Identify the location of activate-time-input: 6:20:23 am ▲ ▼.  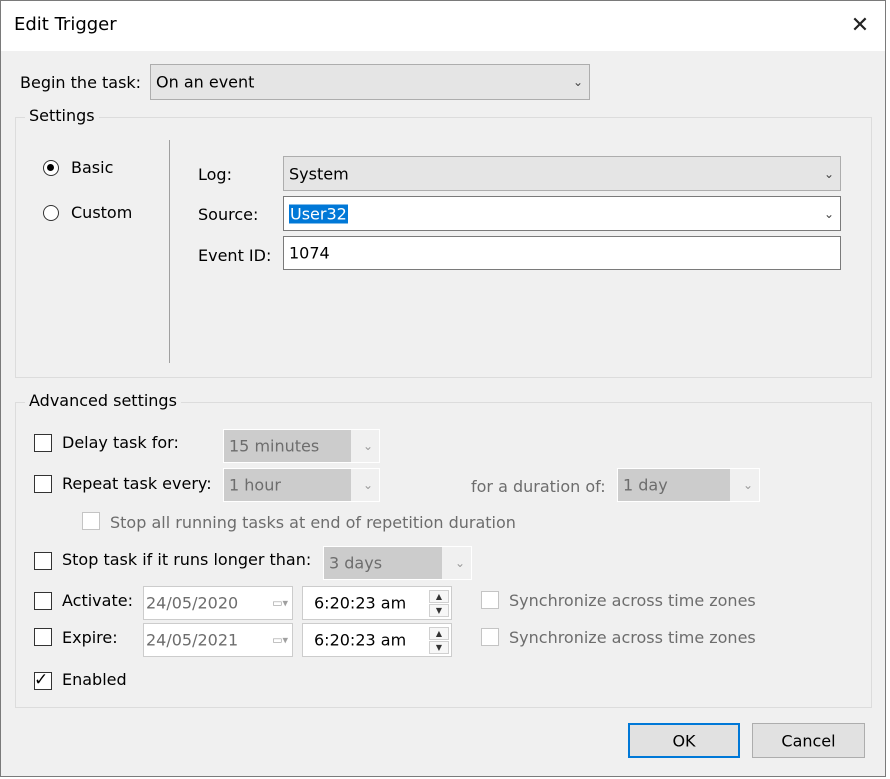
(377, 603).